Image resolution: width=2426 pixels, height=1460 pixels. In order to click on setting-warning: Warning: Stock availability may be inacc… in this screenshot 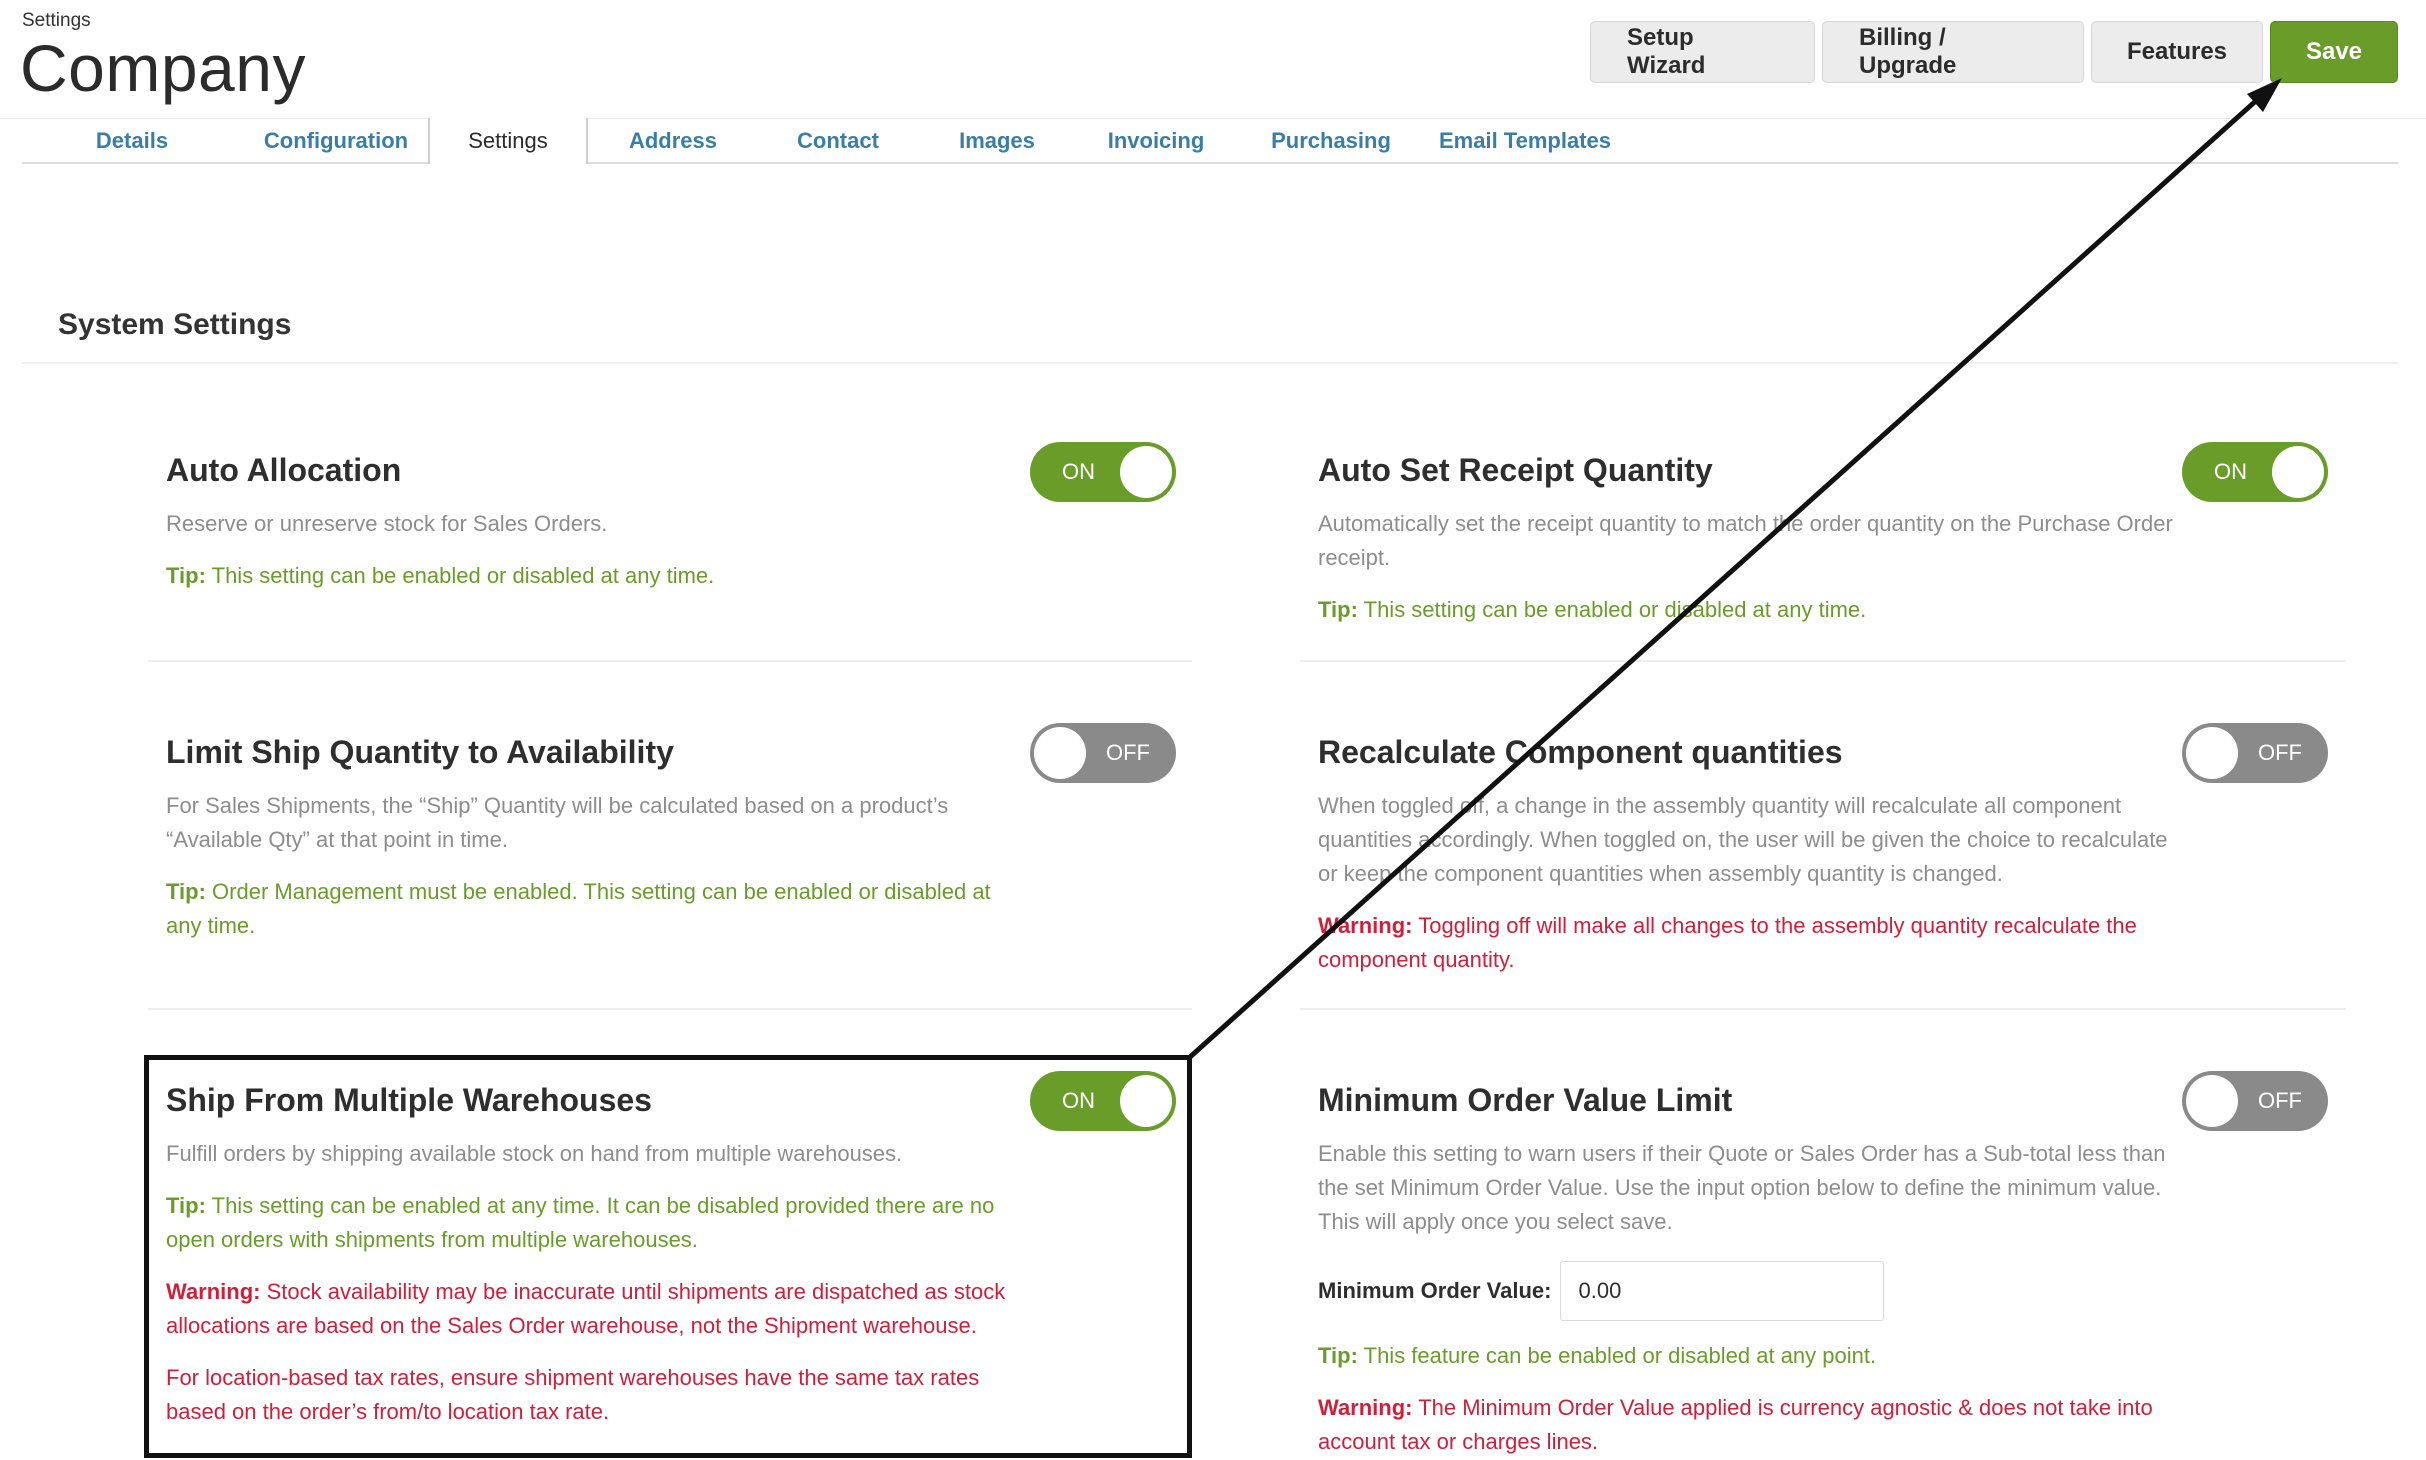, I will do `click(591, 1309)`.